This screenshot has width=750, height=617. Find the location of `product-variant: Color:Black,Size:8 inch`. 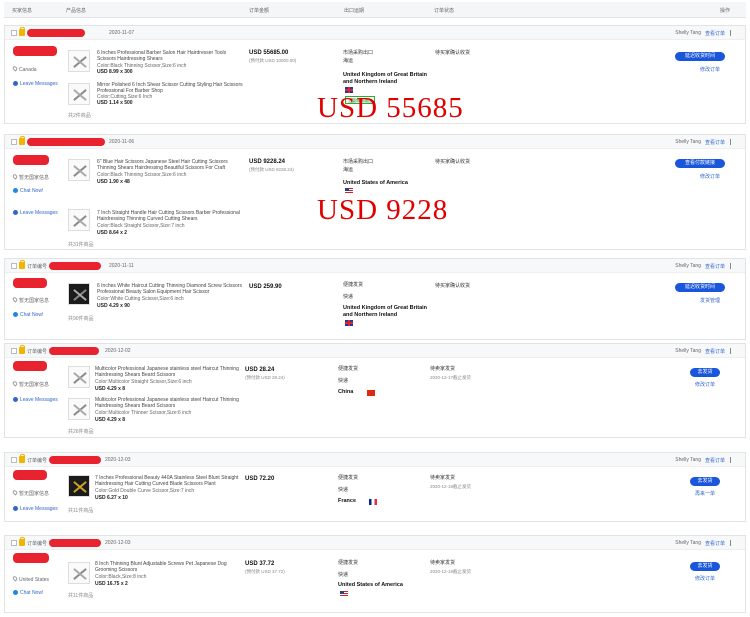

product-variant: Color:Black,Size:8 inch is located at coordinates (121, 577).